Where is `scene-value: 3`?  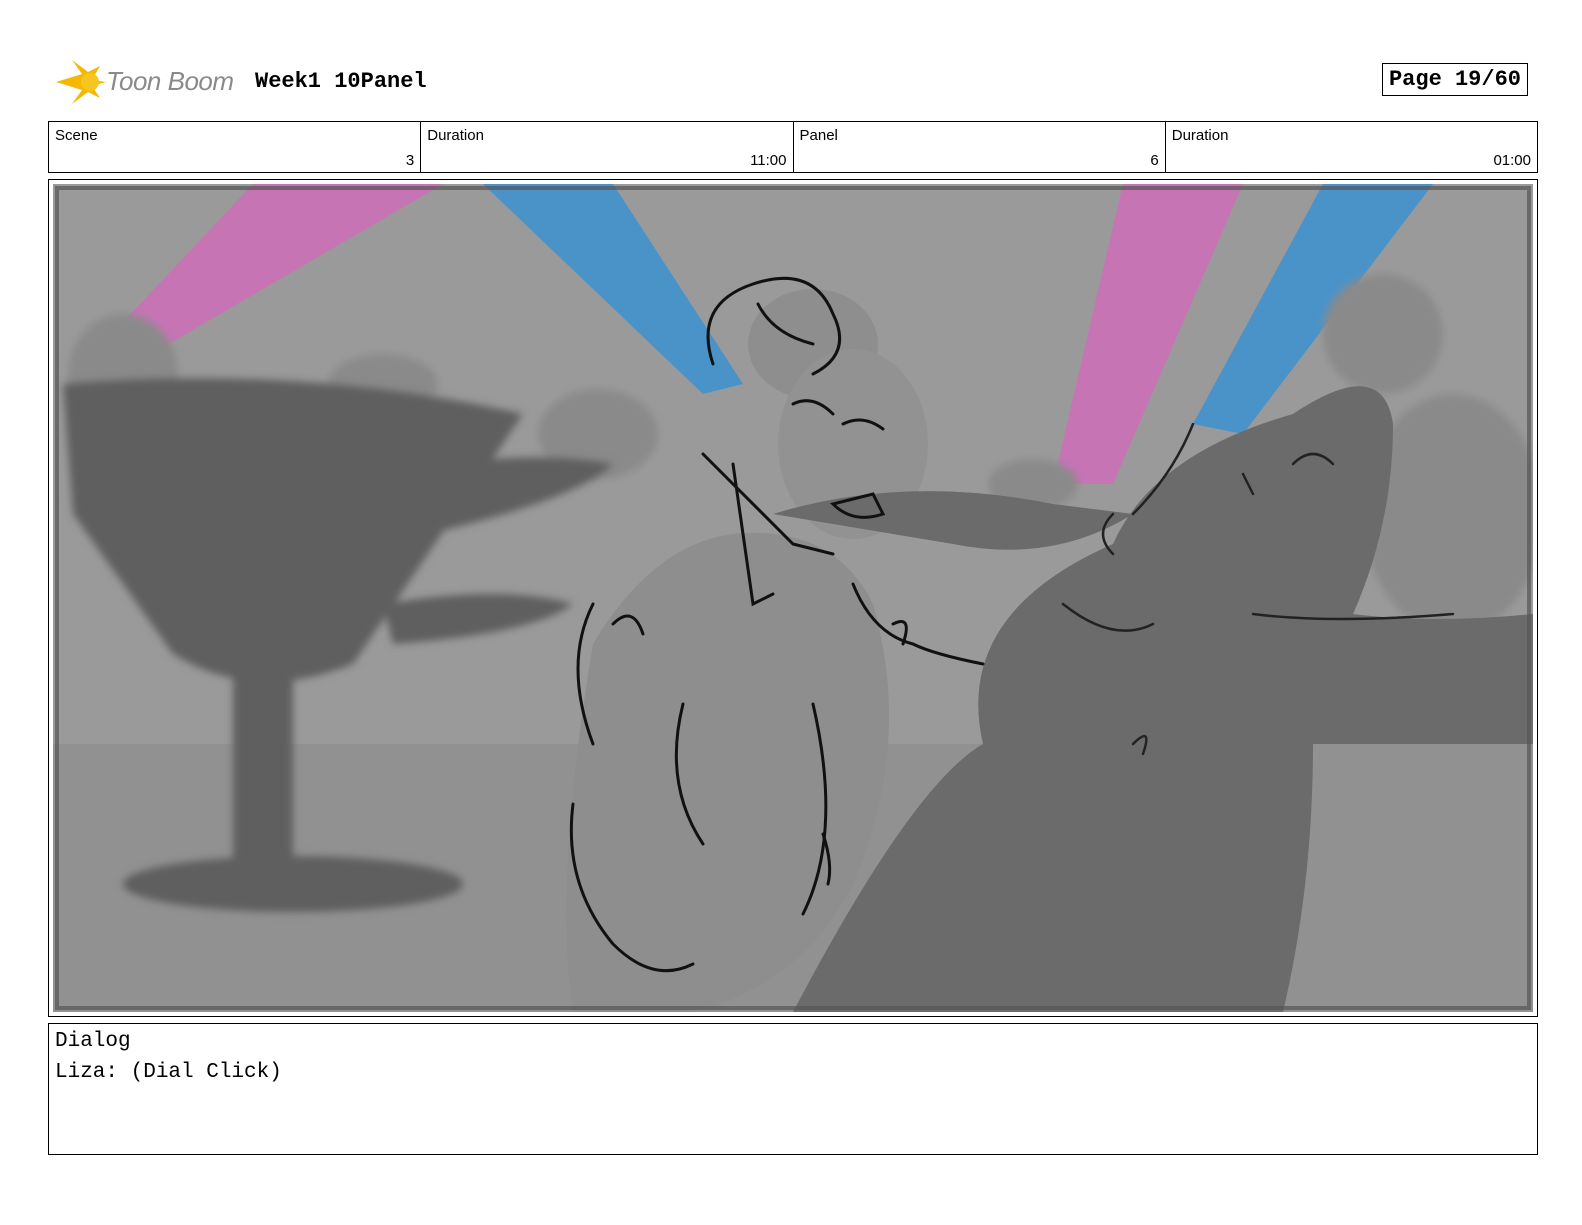
scene-value: 3 is located at coordinates (410, 160).